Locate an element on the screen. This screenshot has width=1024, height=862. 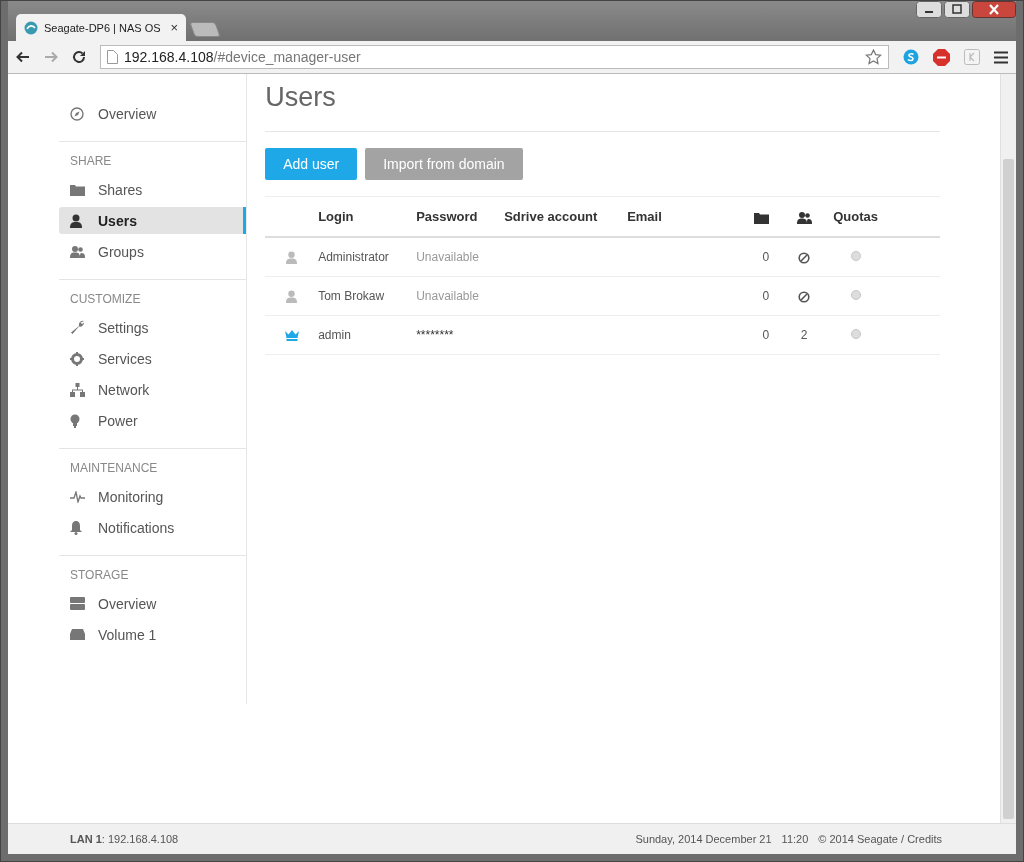
url-text: 192.168.4.108/#device_manager-user is located at coordinates (243, 57).